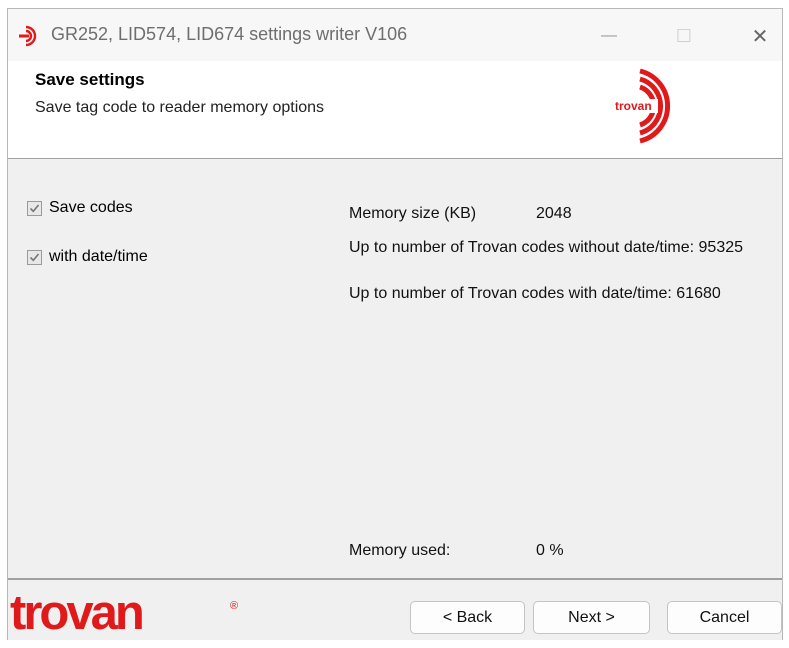 The image size is (789, 648). What do you see at coordinates (554, 213) in the screenshot?
I see `memory-size-value: 2048` at bounding box center [554, 213].